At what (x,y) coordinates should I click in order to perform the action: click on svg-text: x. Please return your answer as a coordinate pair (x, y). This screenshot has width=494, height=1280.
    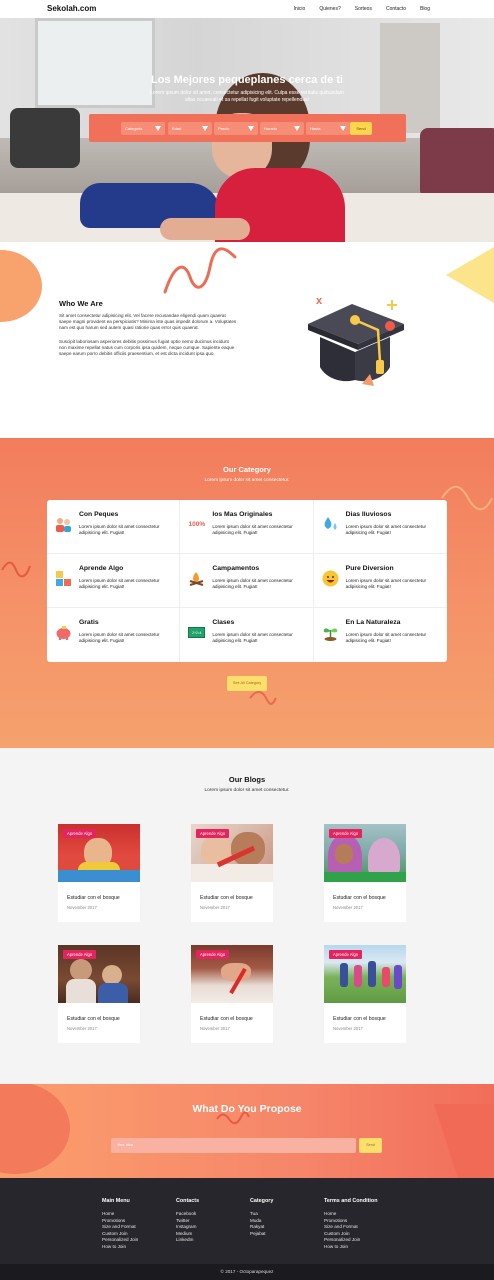
    Looking at the image, I should click on (319, 301).